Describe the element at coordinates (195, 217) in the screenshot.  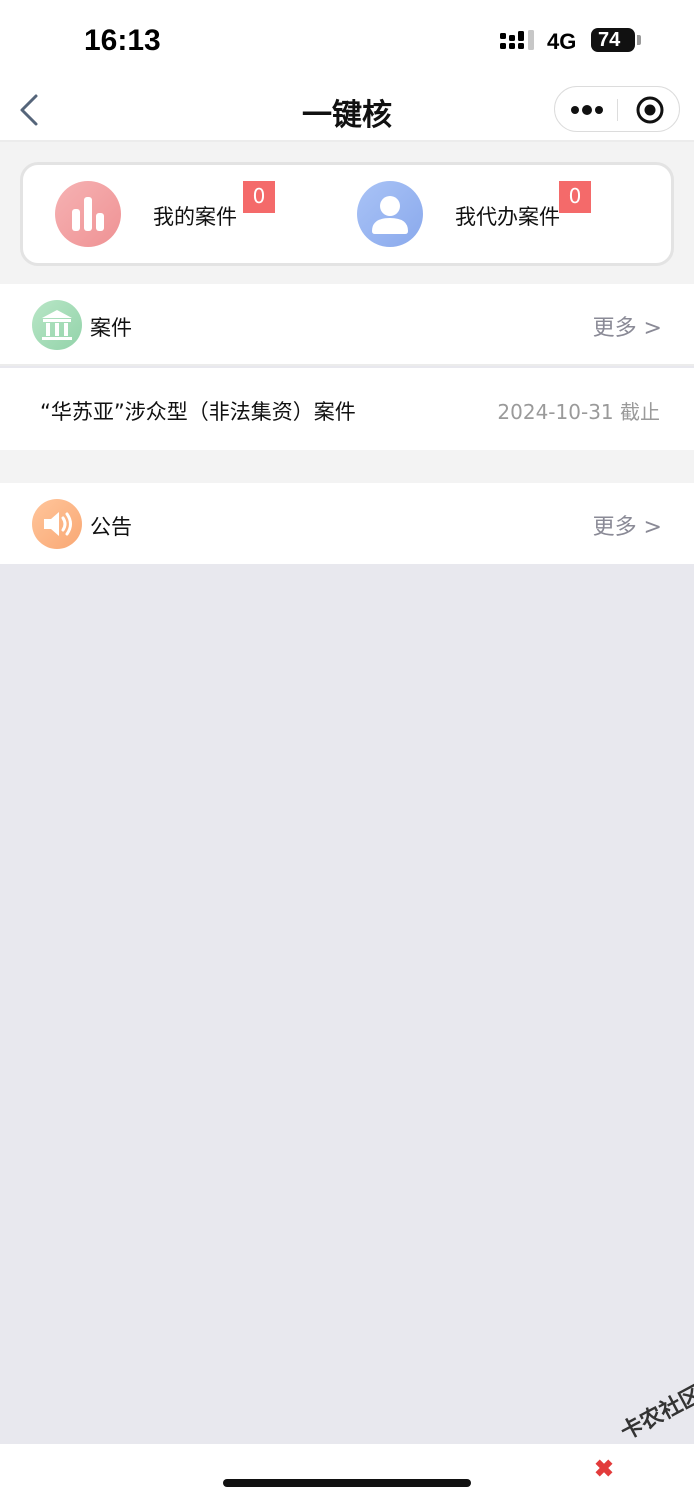
I see `my-cases-label: 我的案件` at that location.